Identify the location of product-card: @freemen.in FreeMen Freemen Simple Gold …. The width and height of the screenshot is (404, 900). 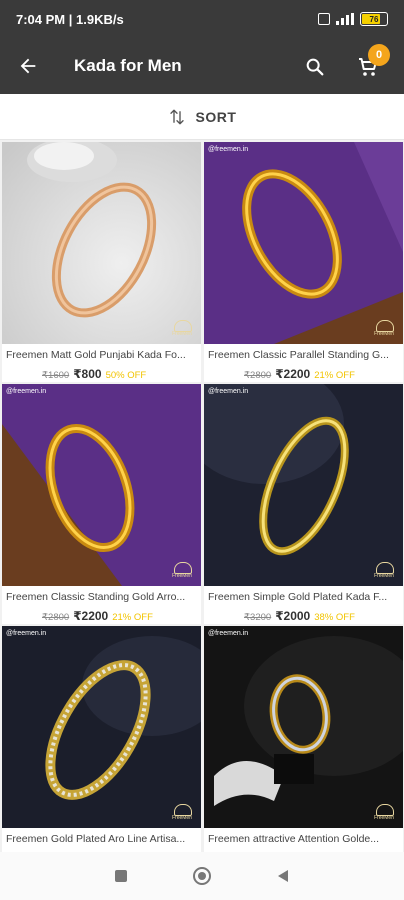
(303, 504).